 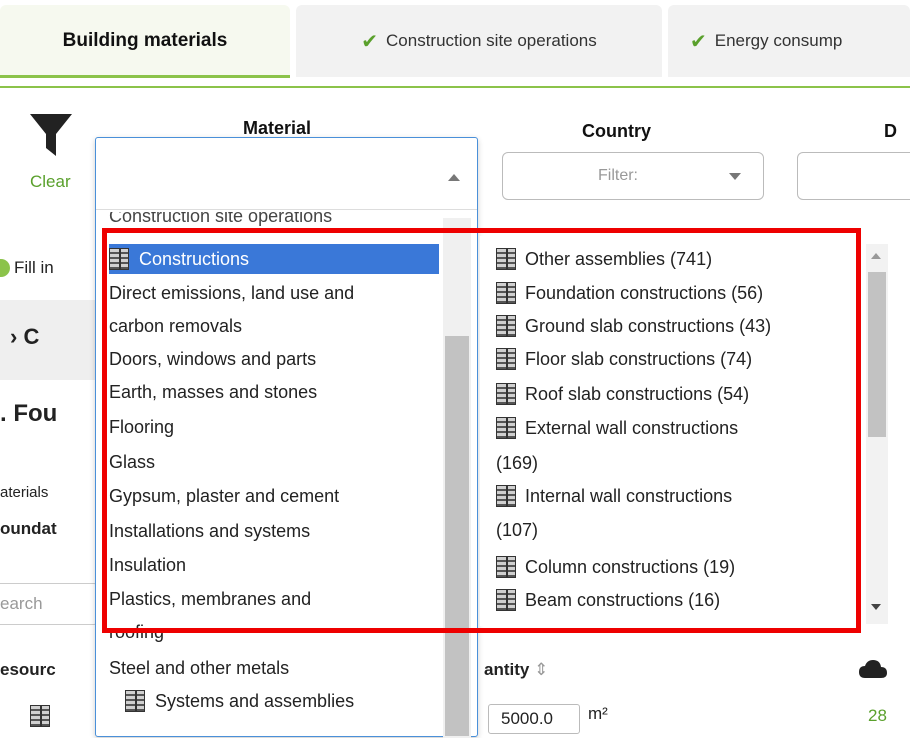 I want to click on unit-label: m², so click(x=598, y=713).